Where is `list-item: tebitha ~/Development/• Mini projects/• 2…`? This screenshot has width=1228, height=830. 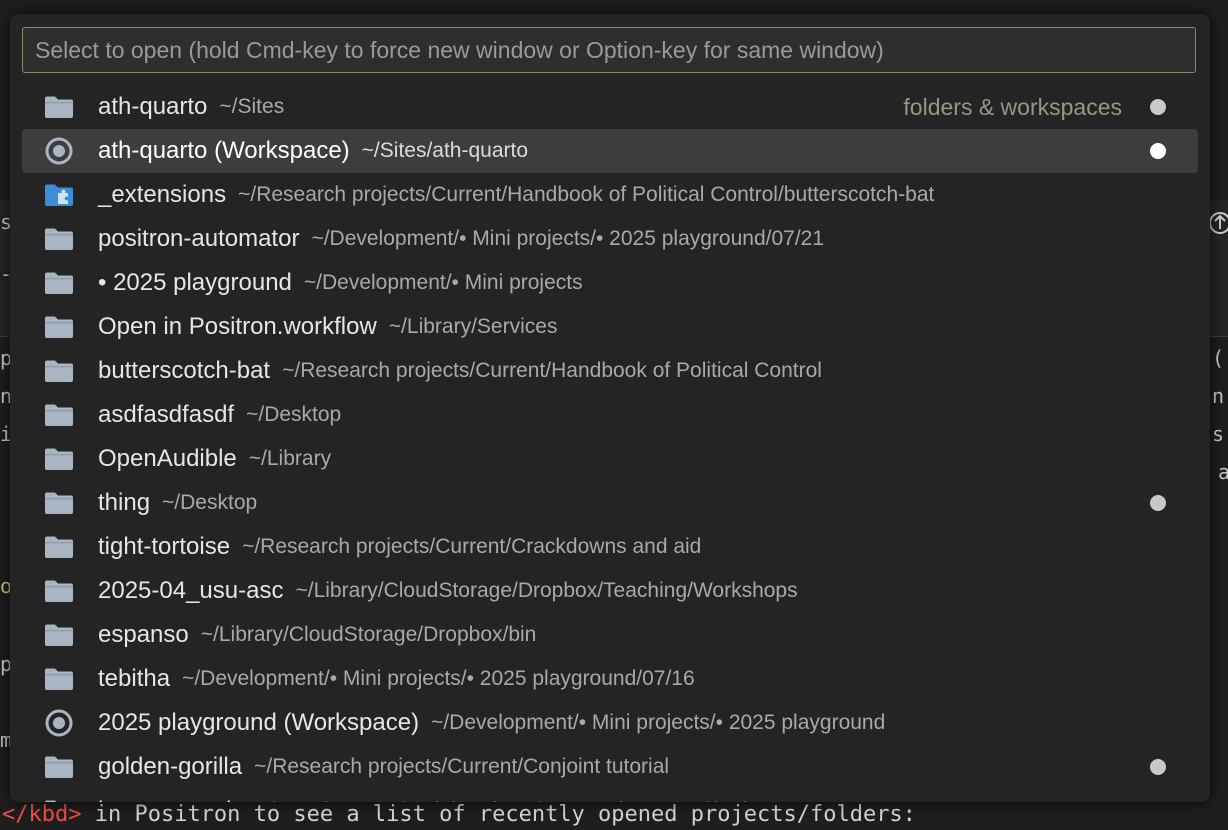 list-item: tebitha ~/Development/• Mini projects/• 2… is located at coordinates (610, 679).